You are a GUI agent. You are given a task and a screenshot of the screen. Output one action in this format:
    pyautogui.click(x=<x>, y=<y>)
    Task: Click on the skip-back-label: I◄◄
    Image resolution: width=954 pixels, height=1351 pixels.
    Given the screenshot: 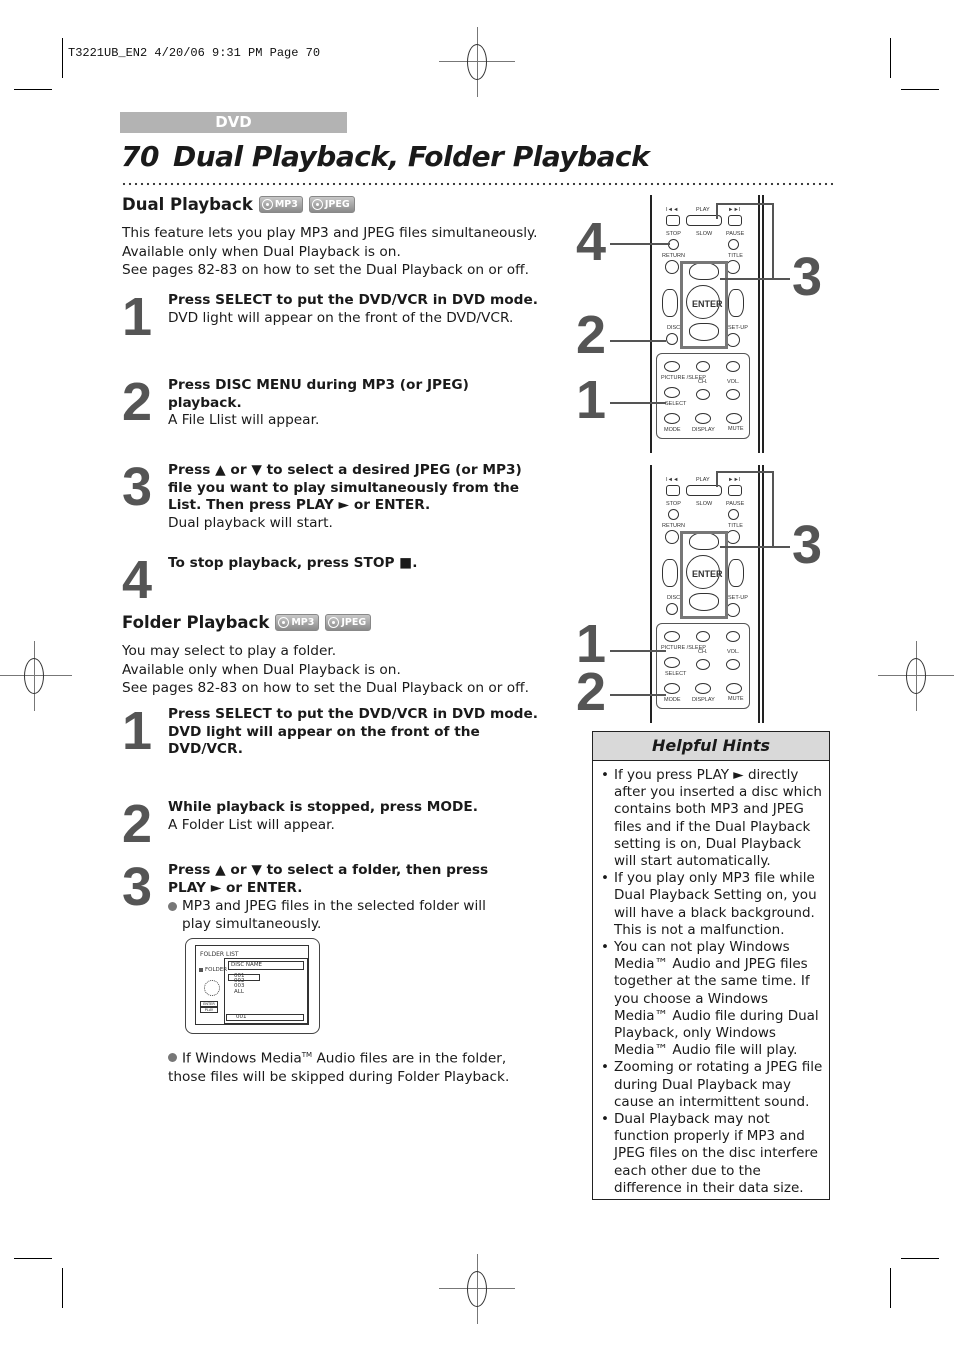 What is the action you would take?
    pyautogui.click(x=672, y=480)
    